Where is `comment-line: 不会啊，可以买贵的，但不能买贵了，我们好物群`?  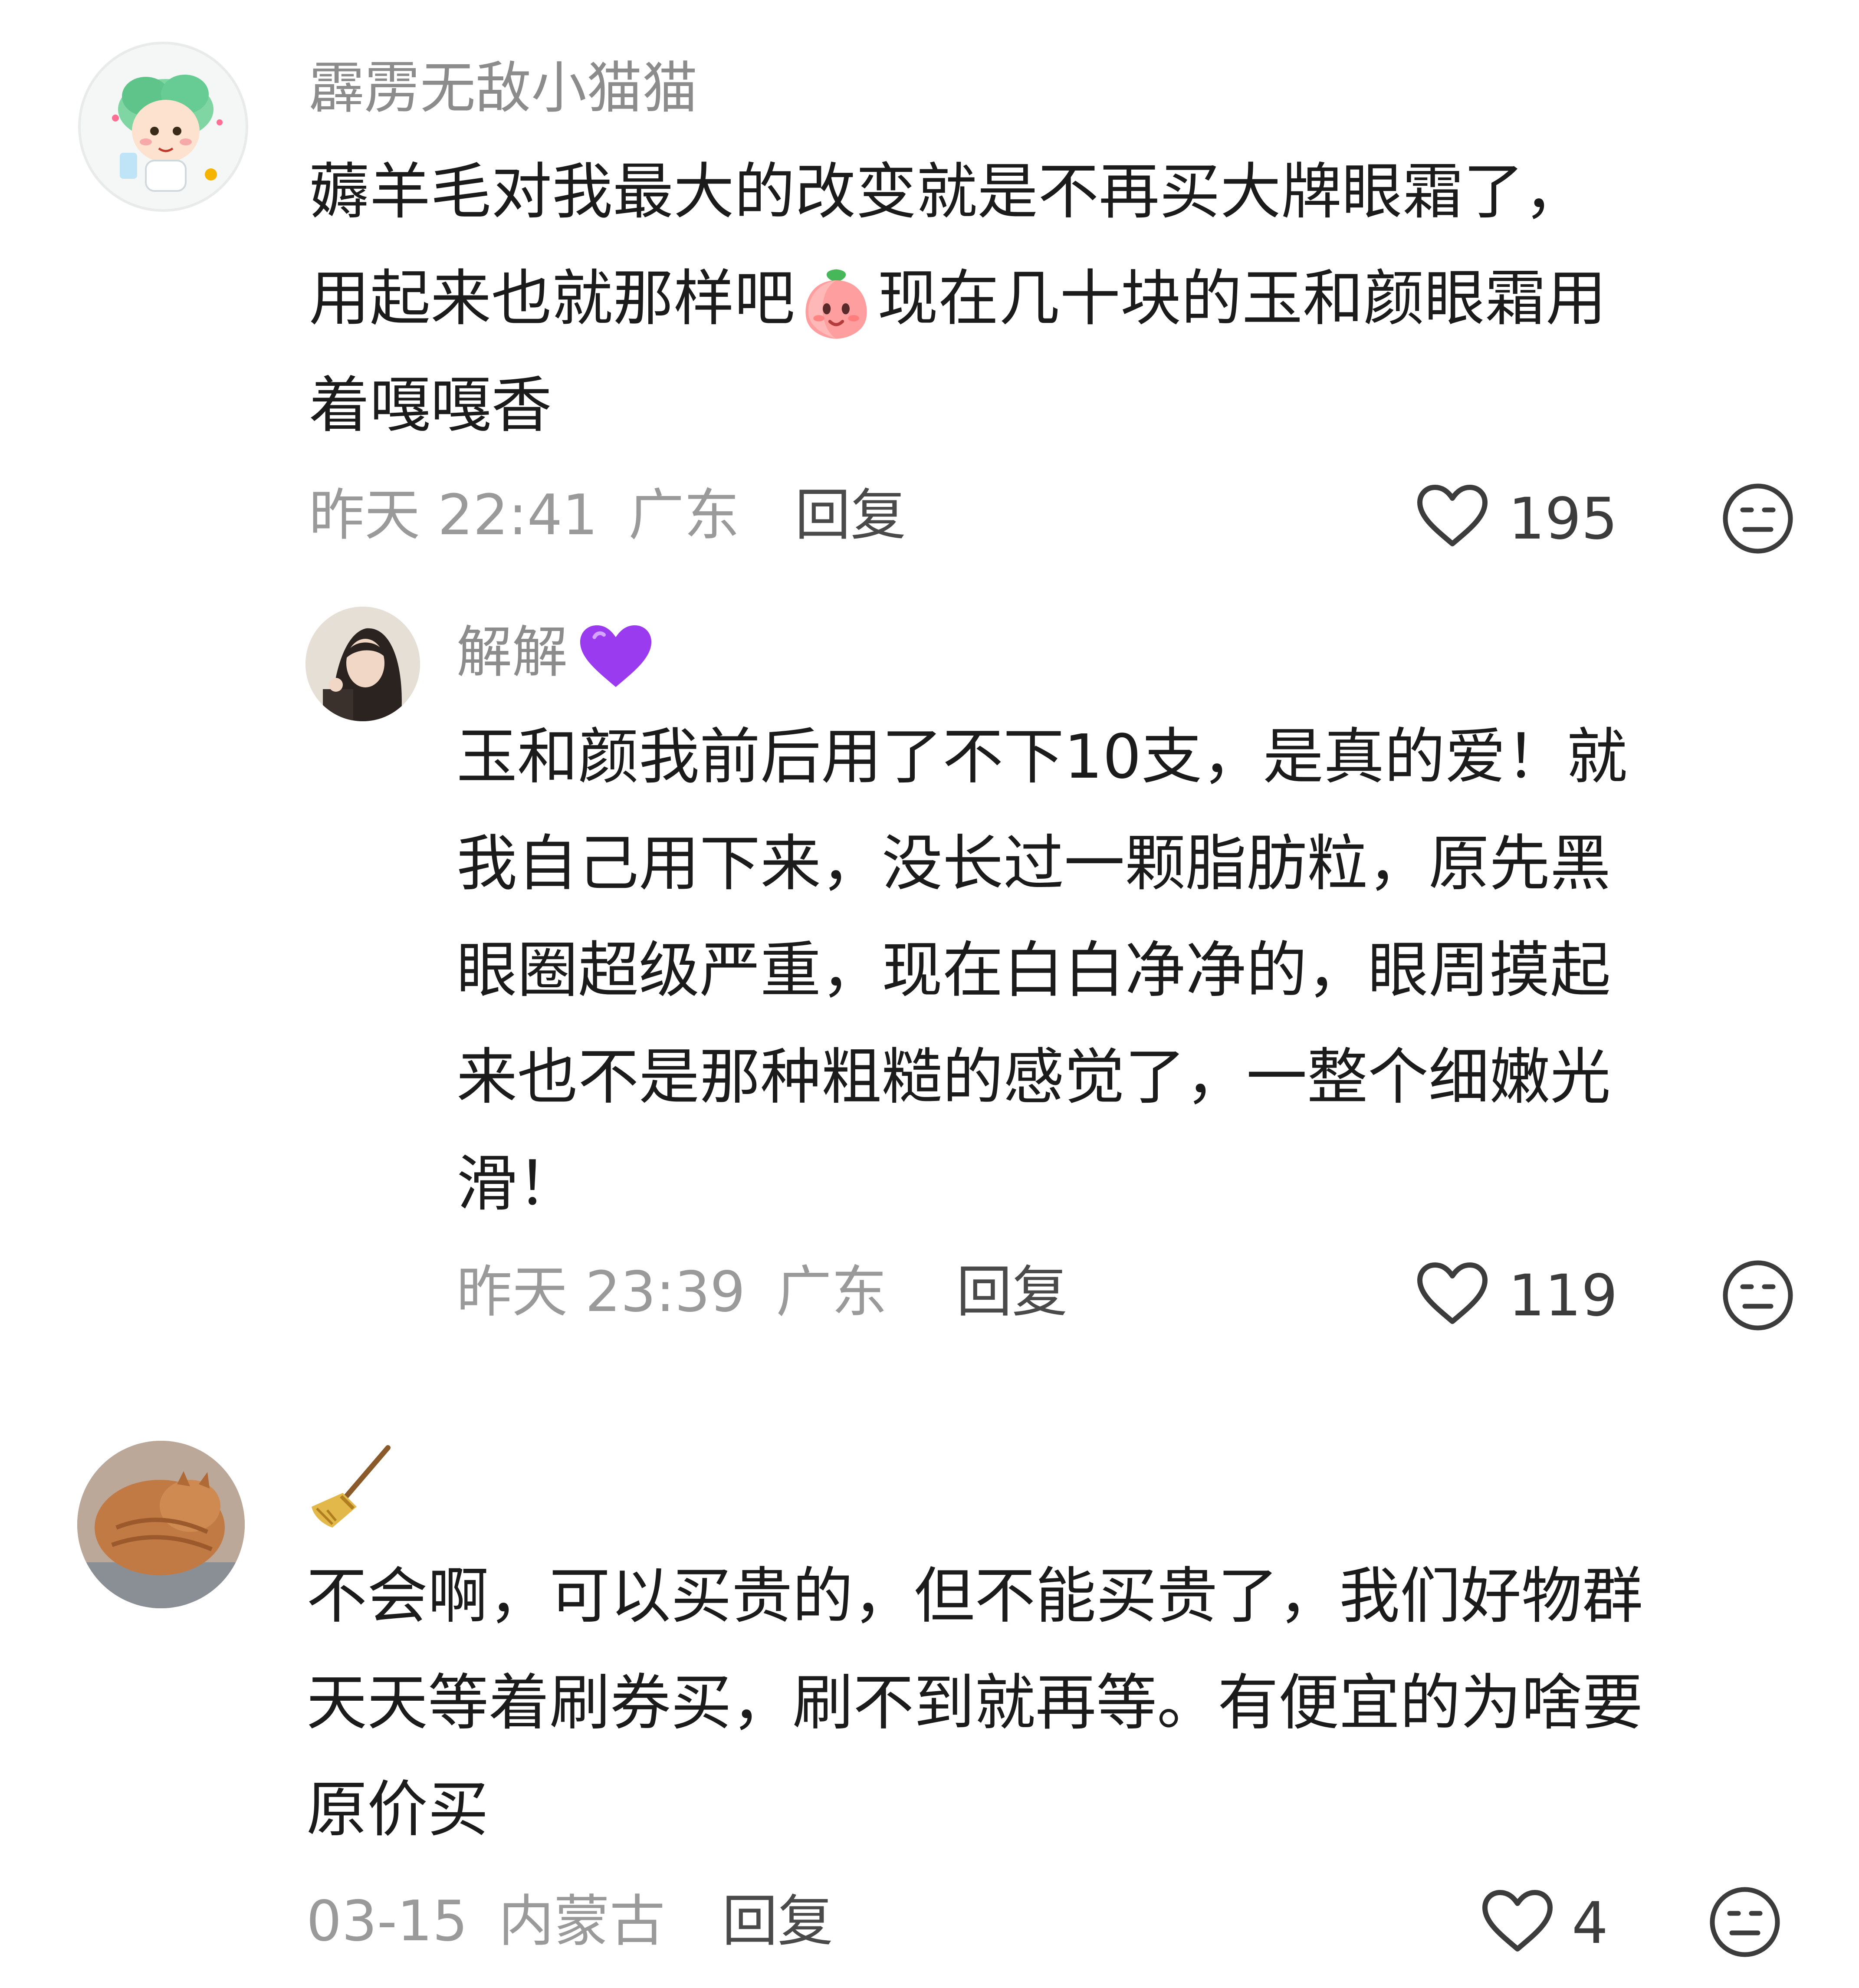 comment-line: 不会啊，可以买贵的，但不能买贵了，我们好物群 is located at coordinates (974, 1596).